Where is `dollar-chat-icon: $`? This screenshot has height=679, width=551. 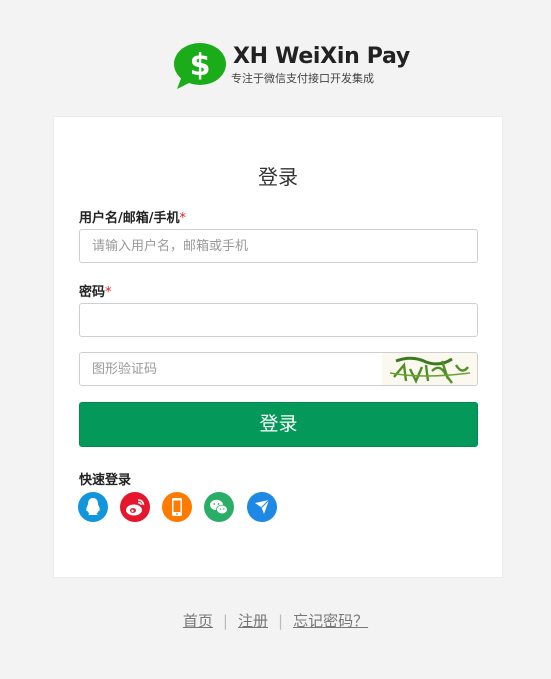 dollar-chat-icon: $ is located at coordinates (200, 67).